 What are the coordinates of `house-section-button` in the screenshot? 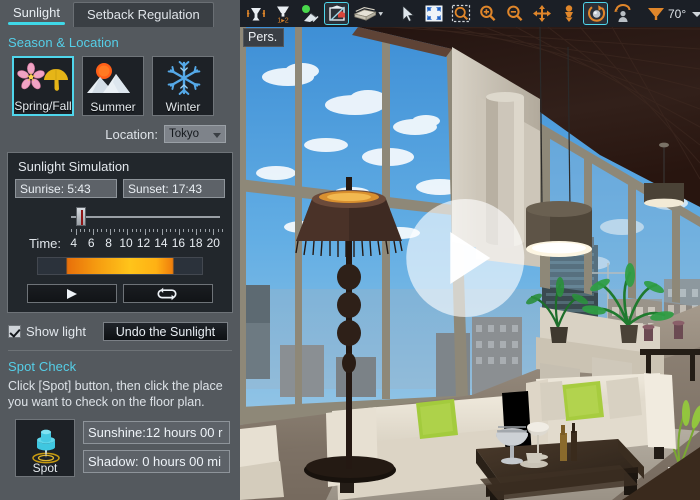 It's located at (336, 13).